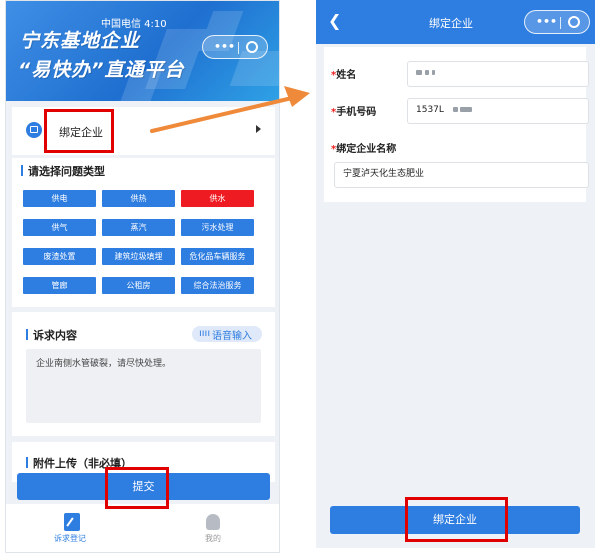 This screenshot has width=600, height=555. Describe the element at coordinates (34, 130) in the screenshot. I see `company-icon` at that location.